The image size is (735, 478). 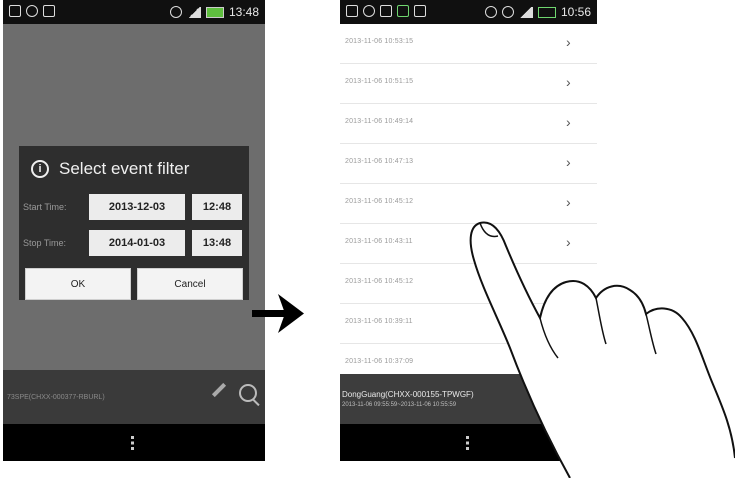 What do you see at coordinates (134, 397) in the screenshot?
I see `bottom-bar: 73SPE(CHXX-000377-RBURL)` at bounding box center [134, 397].